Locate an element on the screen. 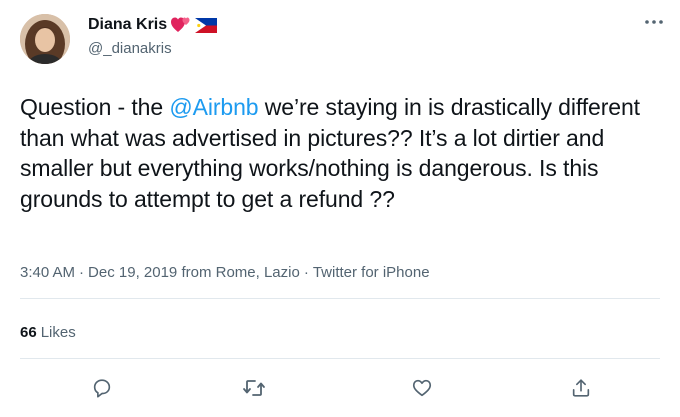 This screenshot has height=417, width=680. mention-link: @Airbnb is located at coordinates (213, 107).